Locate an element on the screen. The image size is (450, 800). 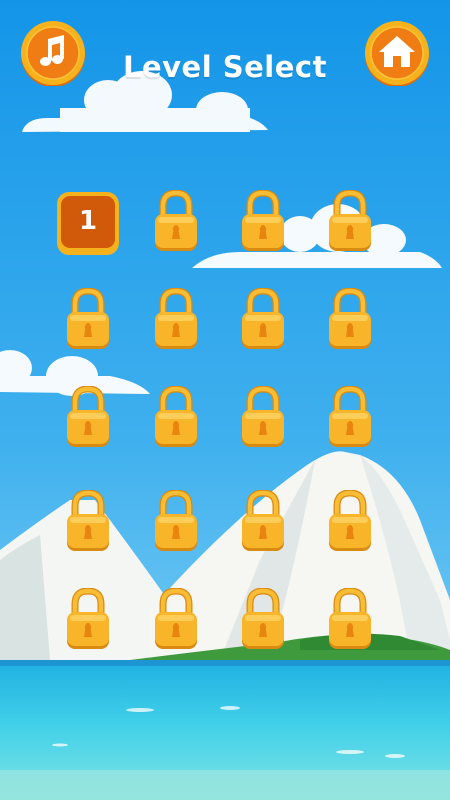
level-number: 1 is located at coordinates (88, 221).